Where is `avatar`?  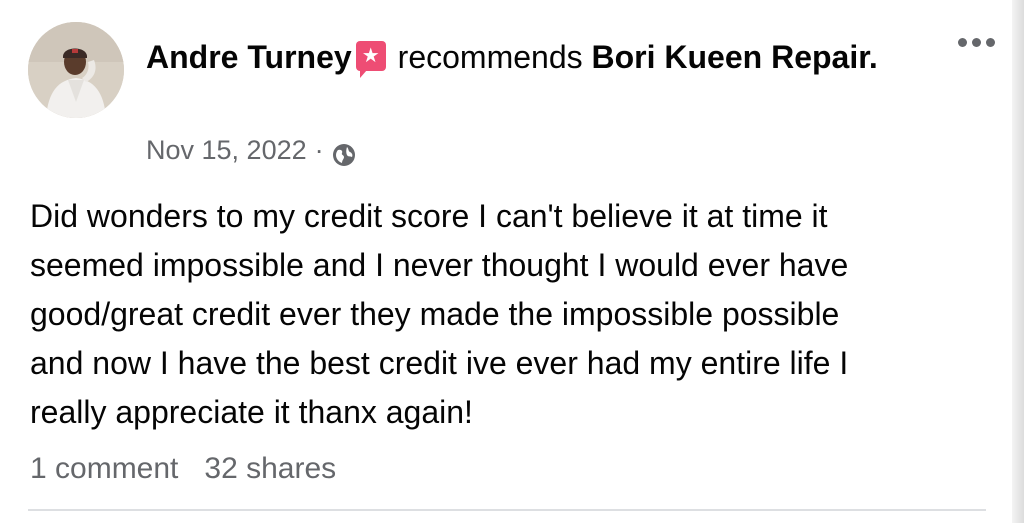 avatar is located at coordinates (76, 70).